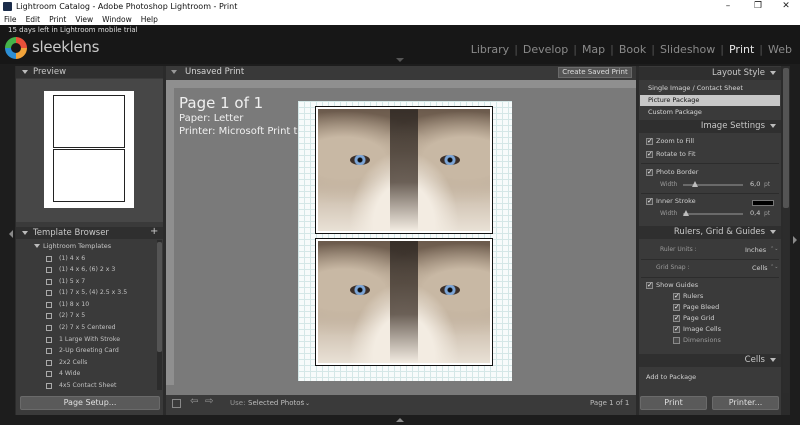  Describe the element at coordinates (649, 201) in the screenshot. I see `inner-stroke-checkbox: ✓` at that location.